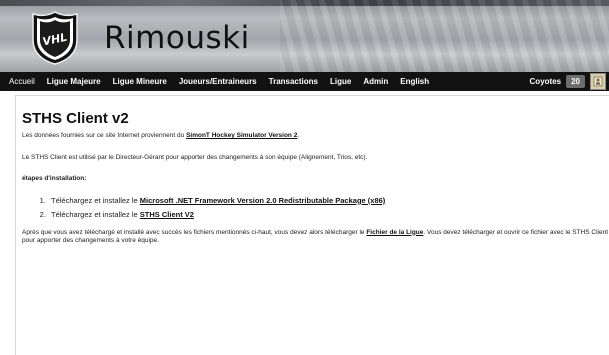 This screenshot has width=609, height=355. Describe the element at coordinates (20, 81) in the screenshot. I see `nav-accueil: Accueil` at that location.